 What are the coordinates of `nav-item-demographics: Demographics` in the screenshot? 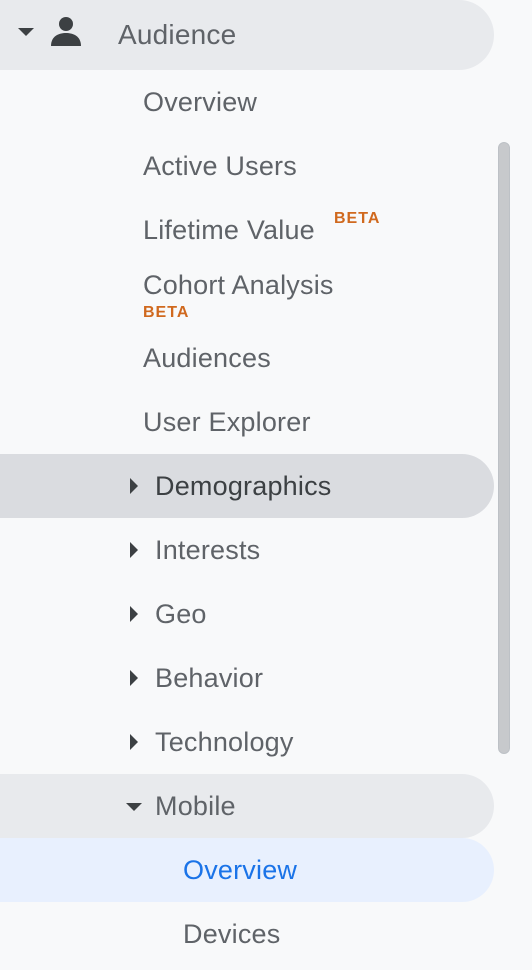 It's located at (247, 486).